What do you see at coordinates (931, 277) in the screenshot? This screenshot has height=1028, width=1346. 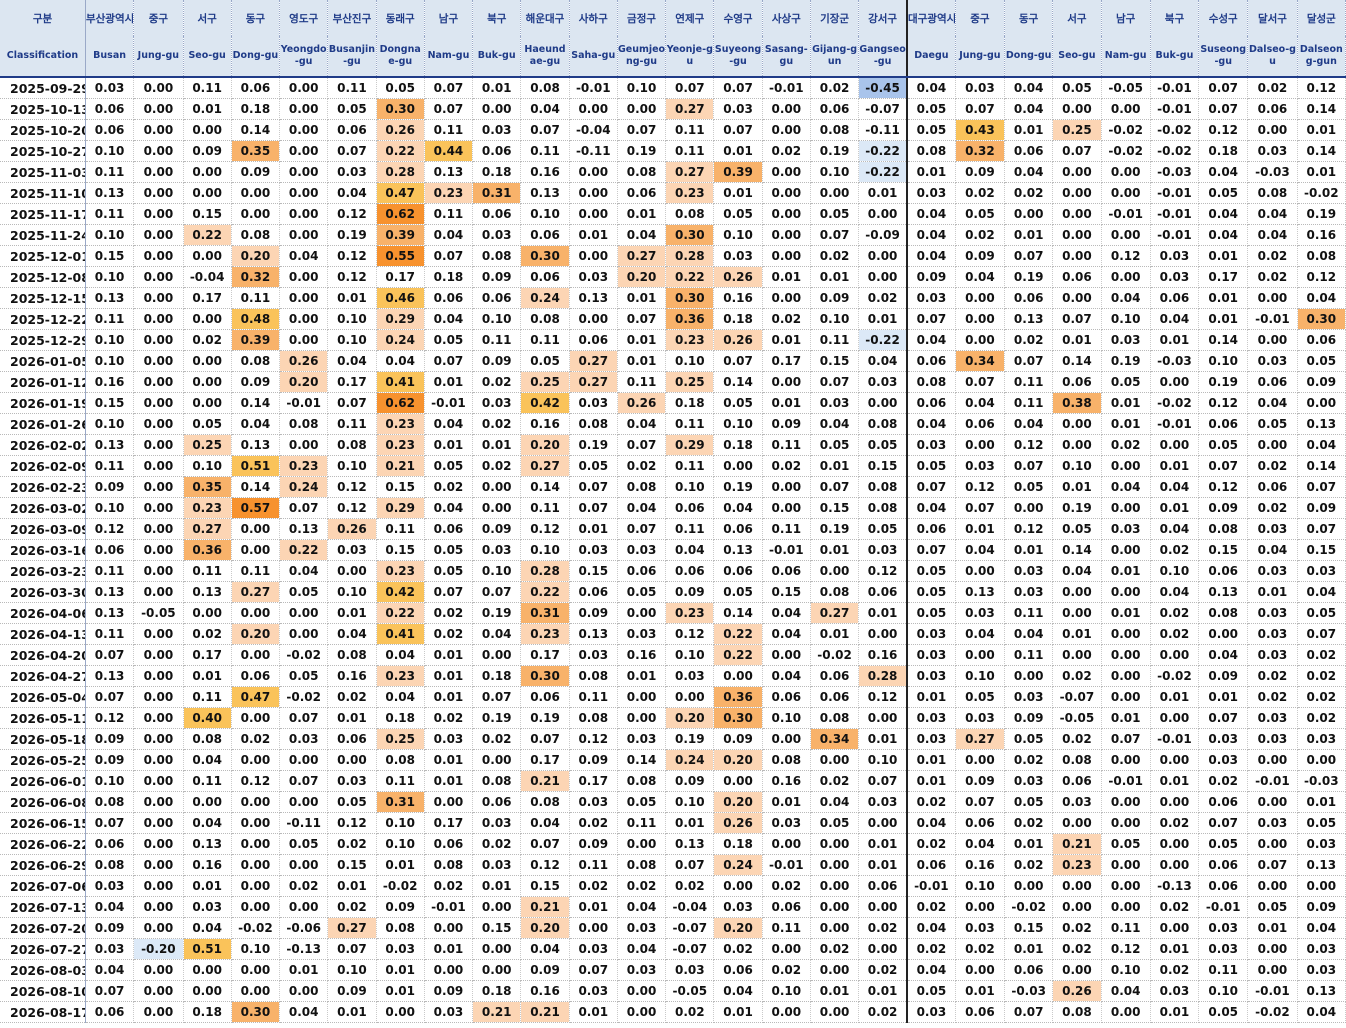 I see `table-cell: 0.09` at bounding box center [931, 277].